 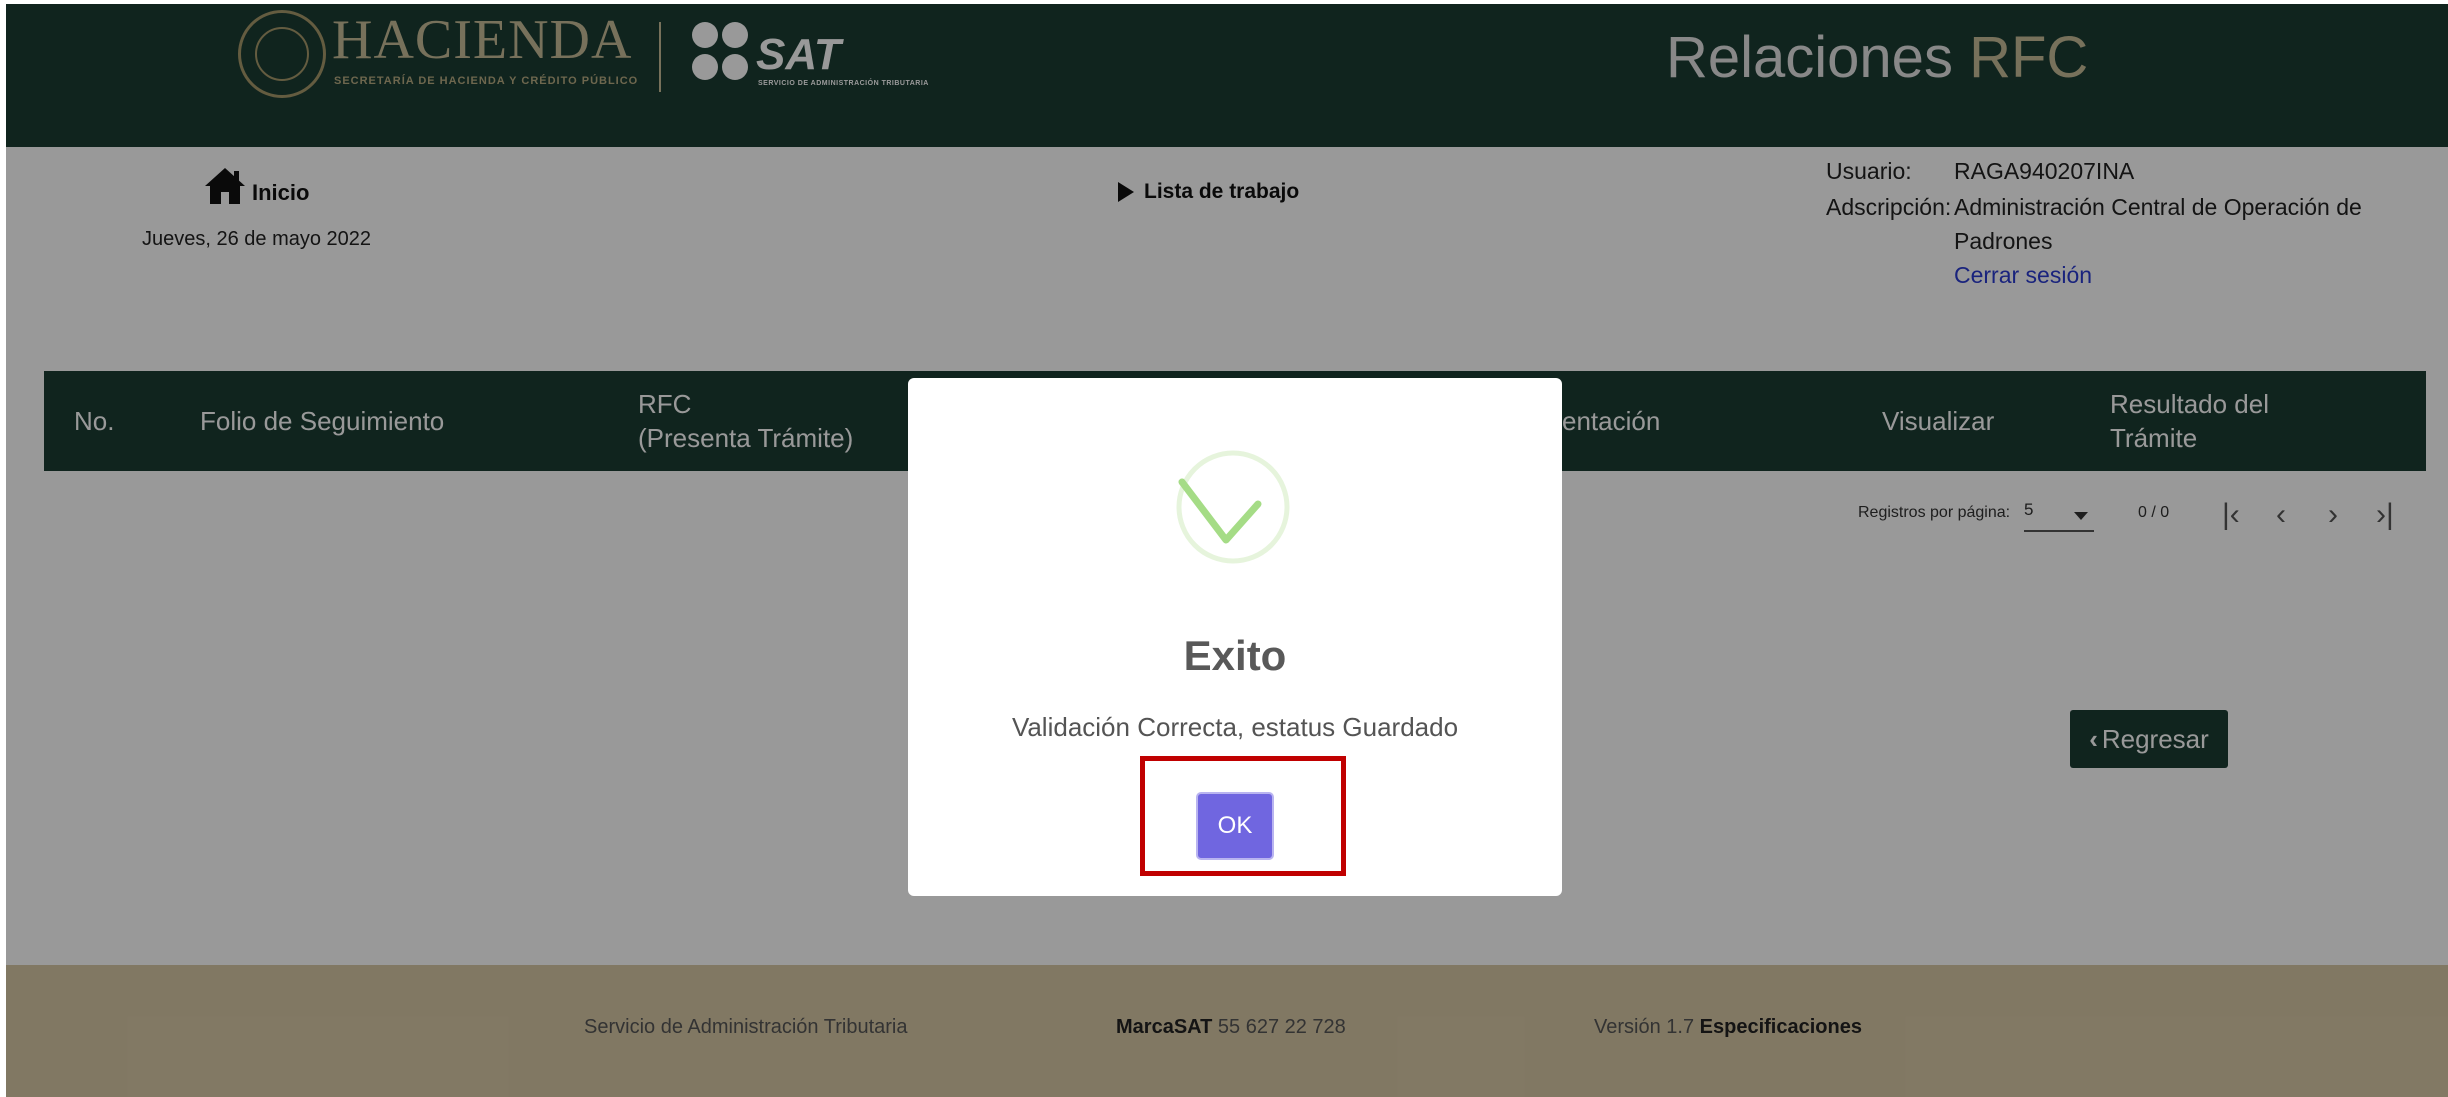 I want to click on success-check-icon, so click(x=1233, y=507).